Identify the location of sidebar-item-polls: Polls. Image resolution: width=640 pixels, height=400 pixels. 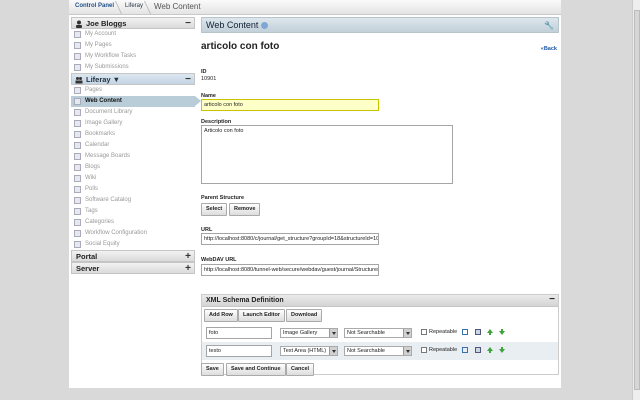
(133, 189).